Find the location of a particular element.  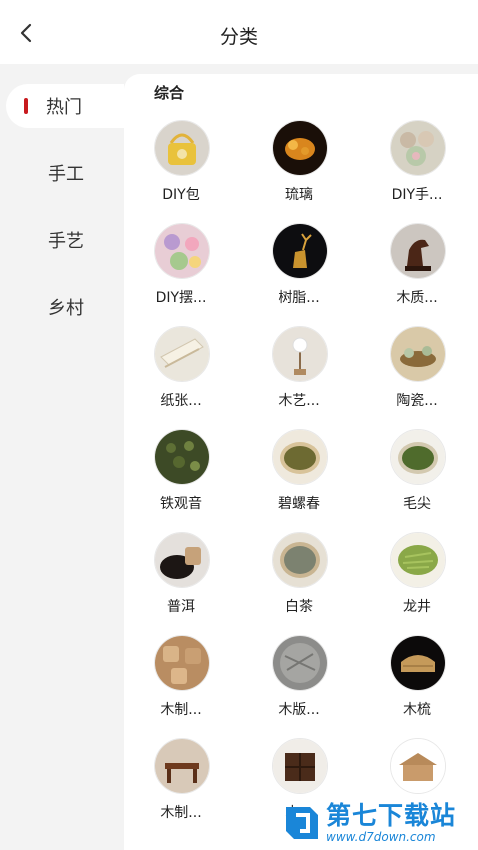

wood-decor-image is located at coordinates (300, 354).